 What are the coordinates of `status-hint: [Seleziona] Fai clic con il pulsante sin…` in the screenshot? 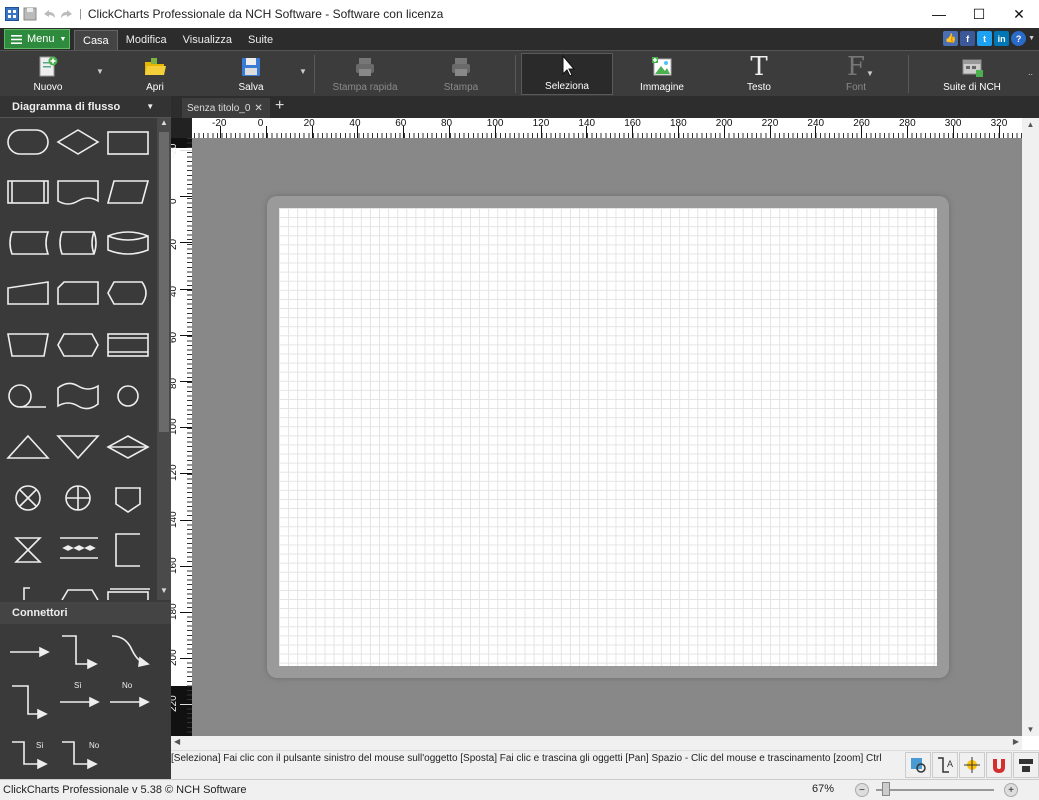 It's located at (526, 758).